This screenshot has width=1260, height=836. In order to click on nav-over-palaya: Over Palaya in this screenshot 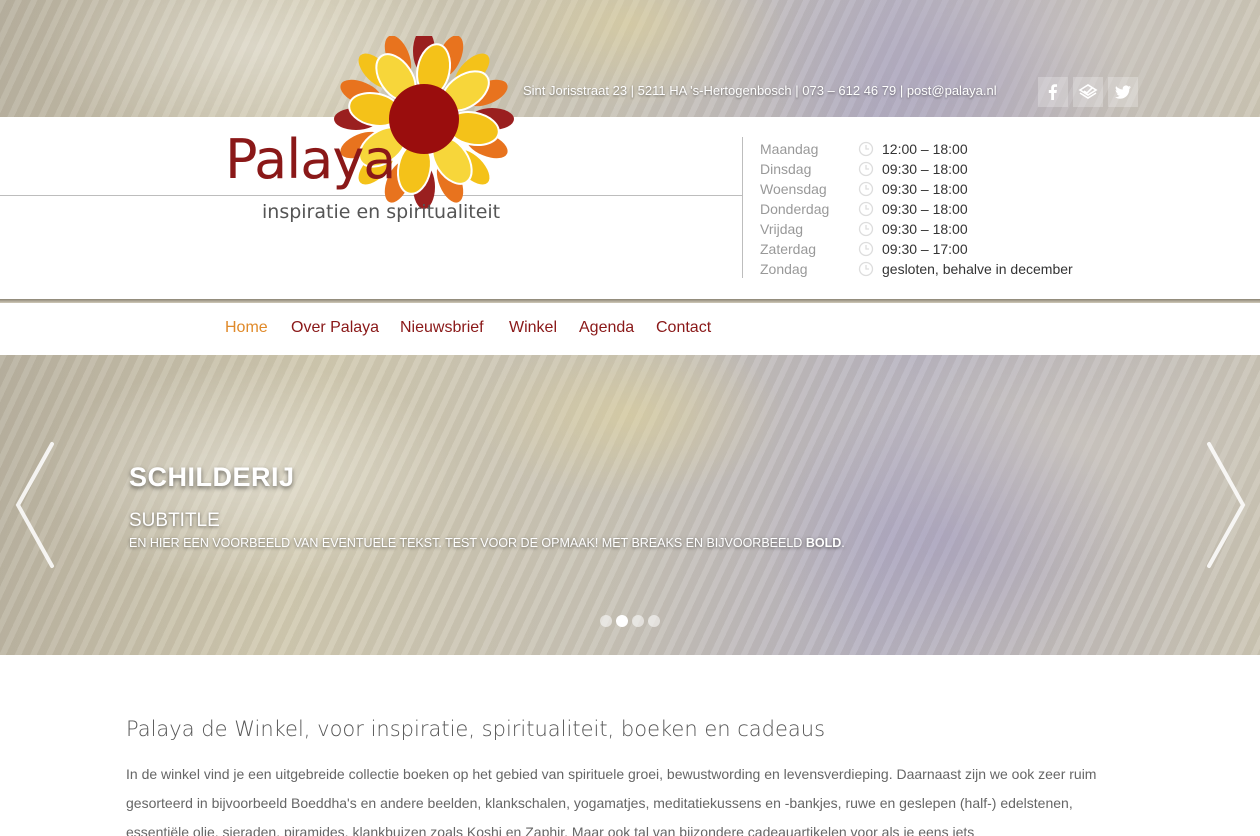, I will do `click(335, 328)`.